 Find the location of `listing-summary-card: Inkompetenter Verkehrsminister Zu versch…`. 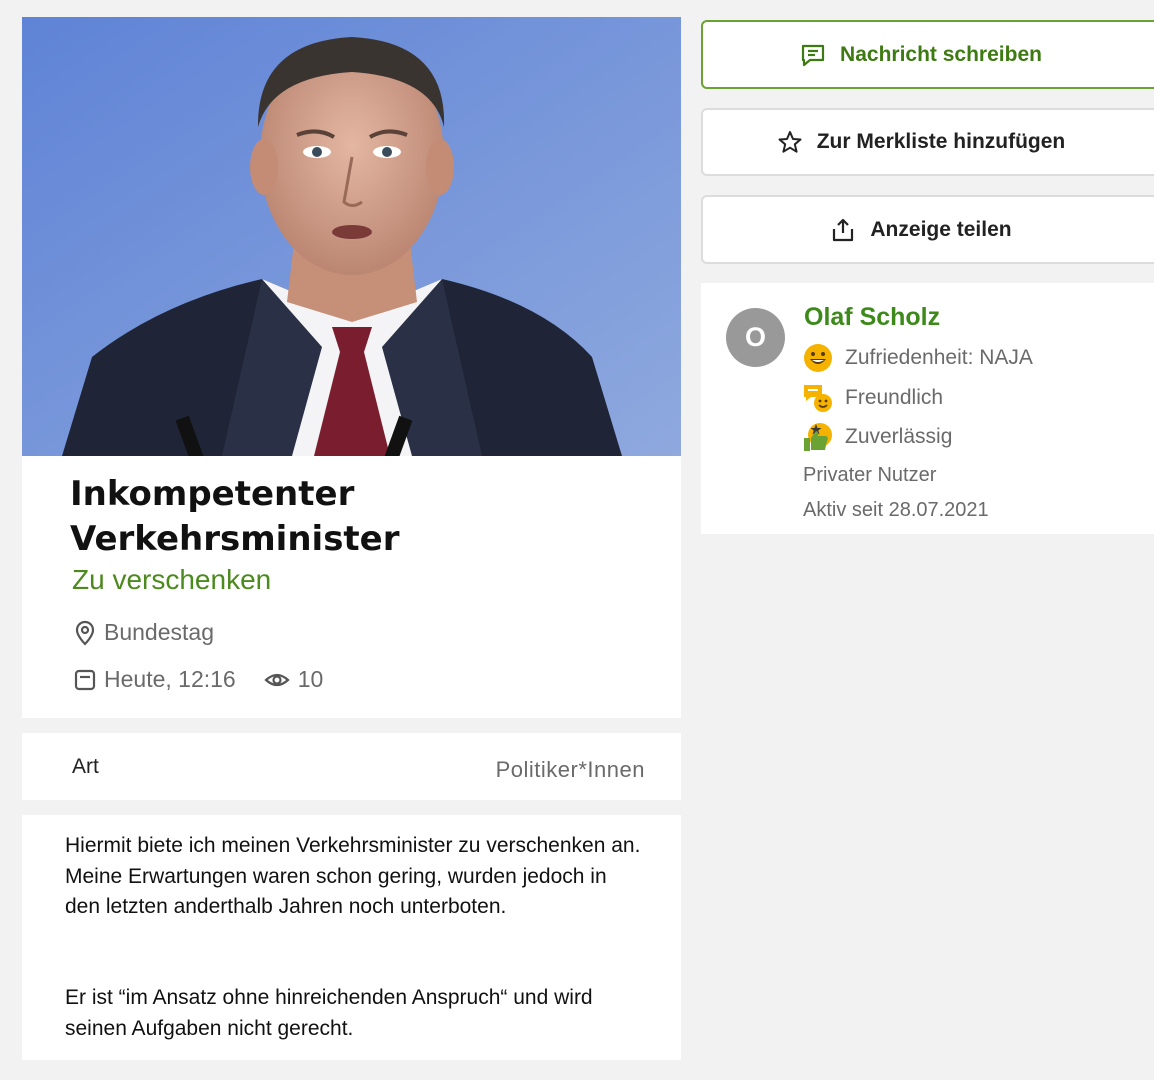

listing-summary-card: Inkompetenter Verkehrsminister Zu versch… is located at coordinates (351, 587).